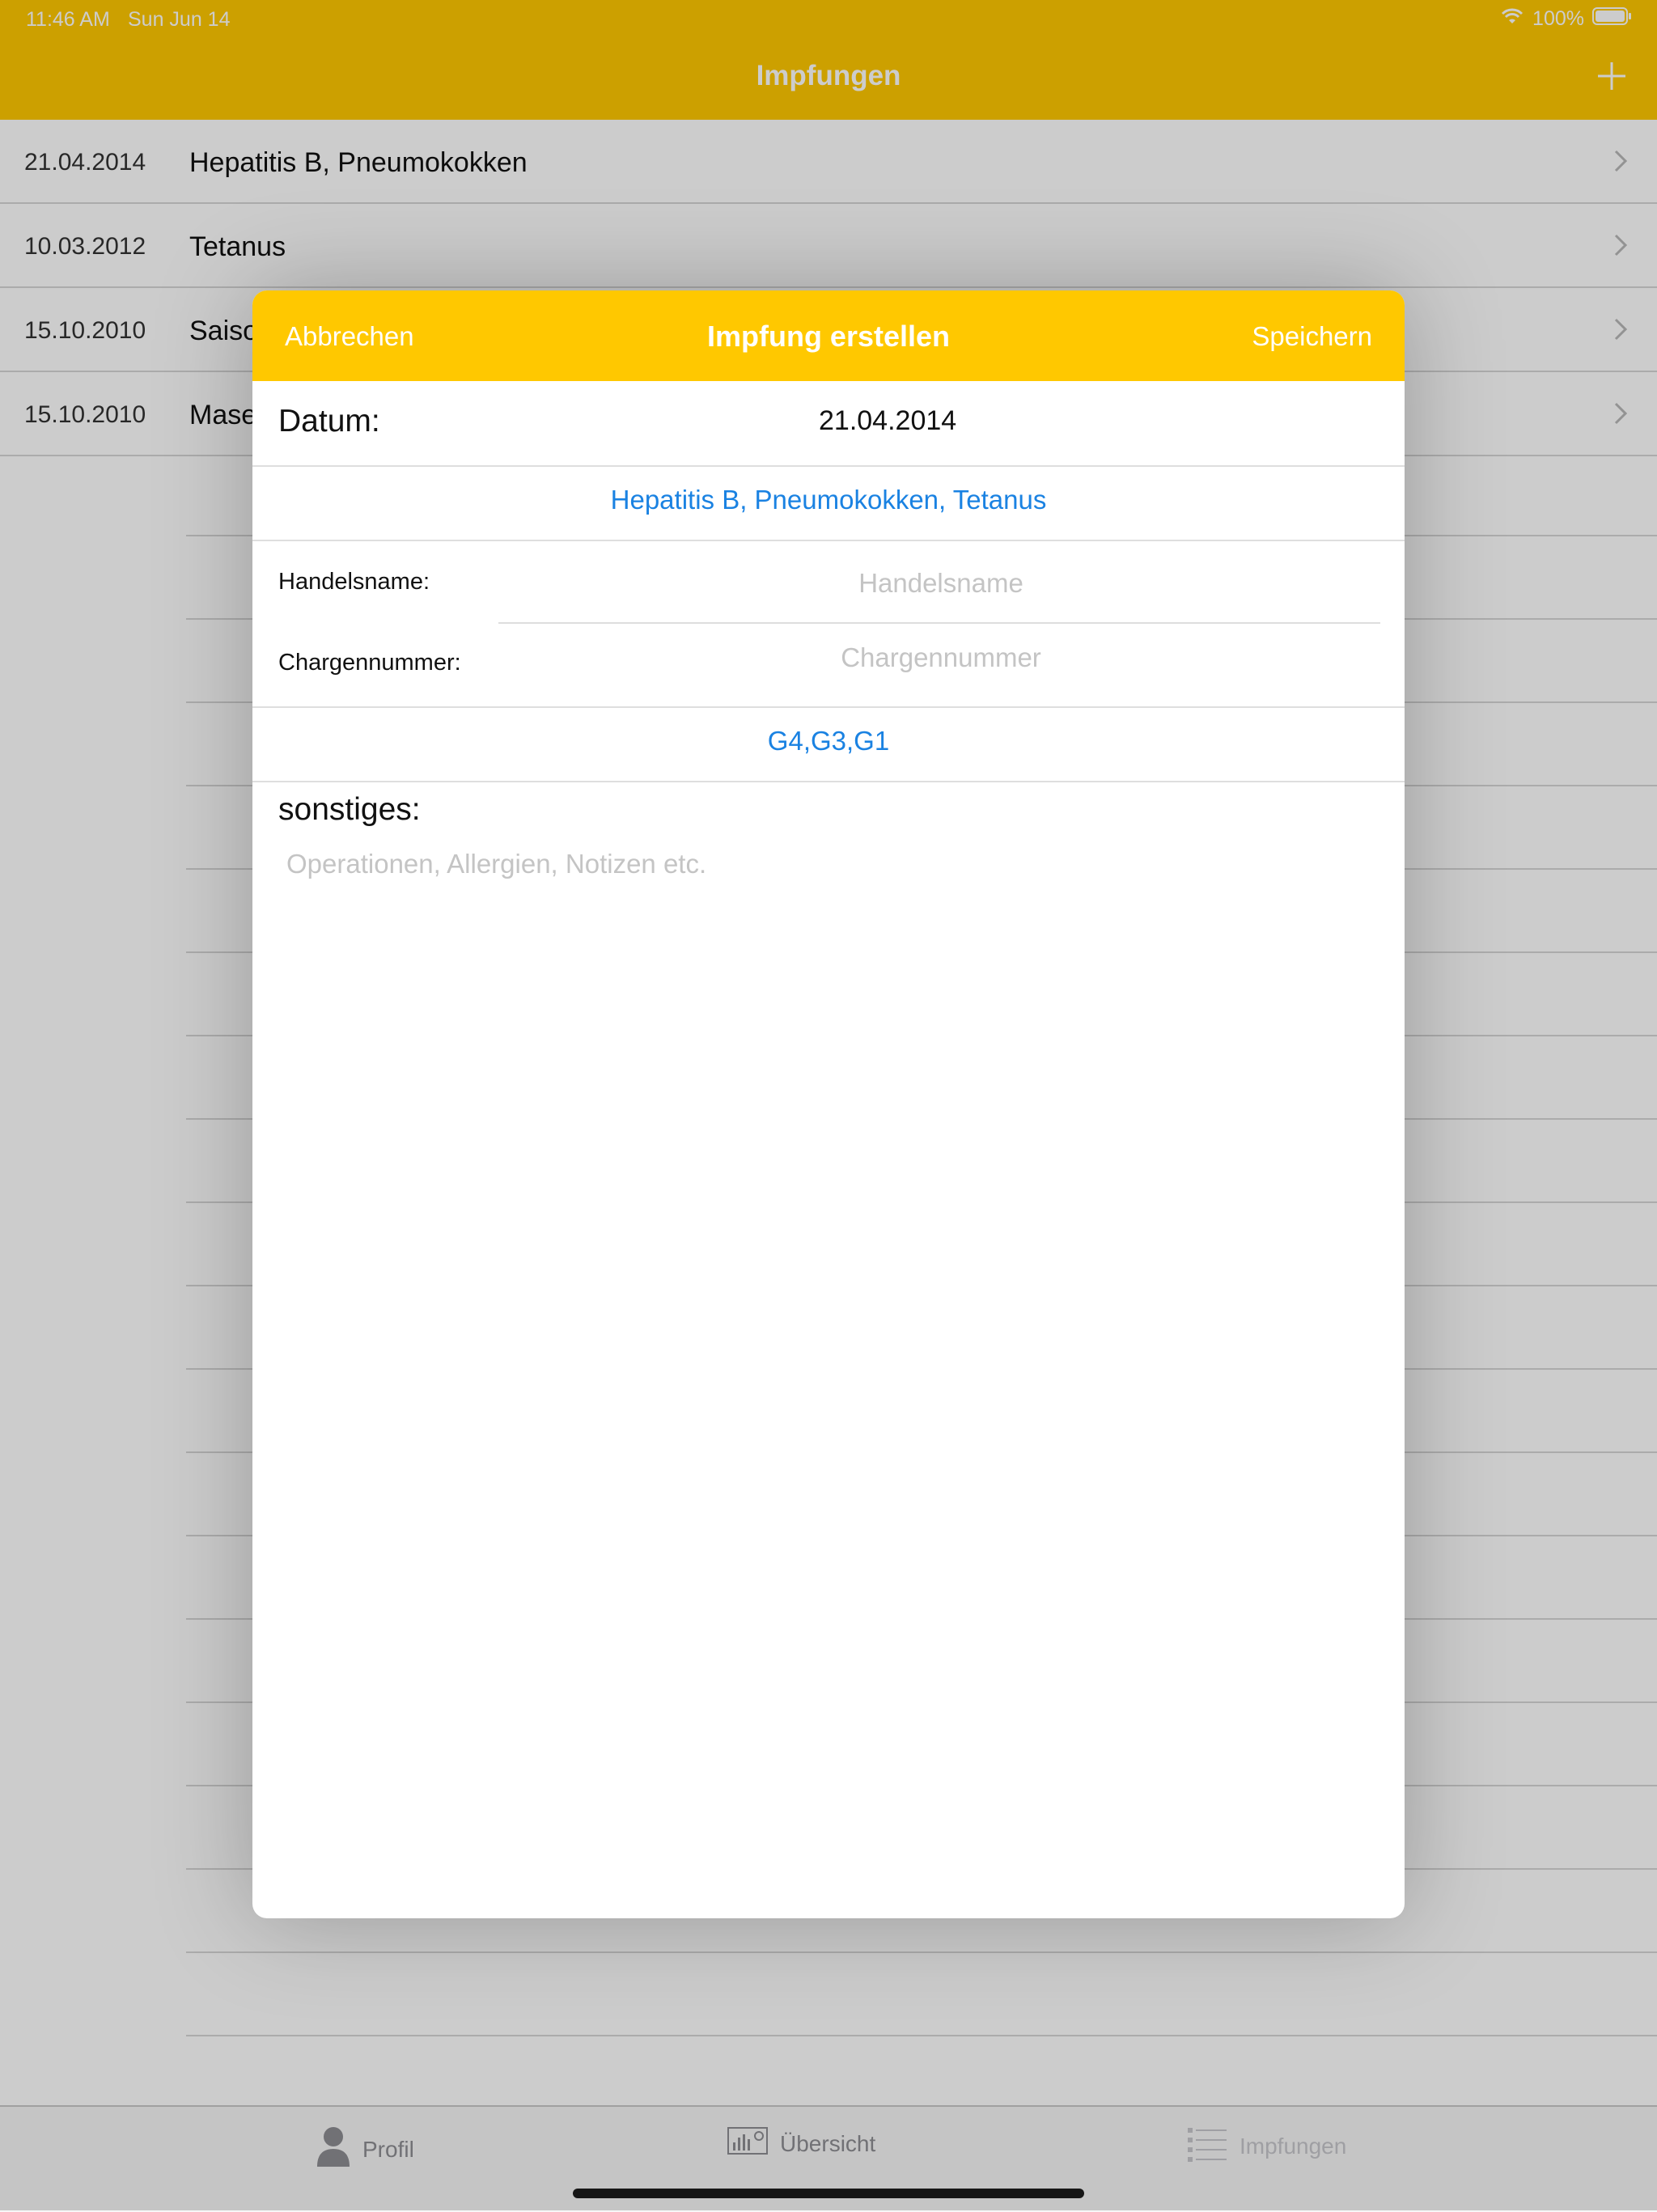 Image resolution: width=1657 pixels, height=2212 pixels. Describe the element at coordinates (1312, 336) in the screenshot. I see `save-button: Speichern` at that location.